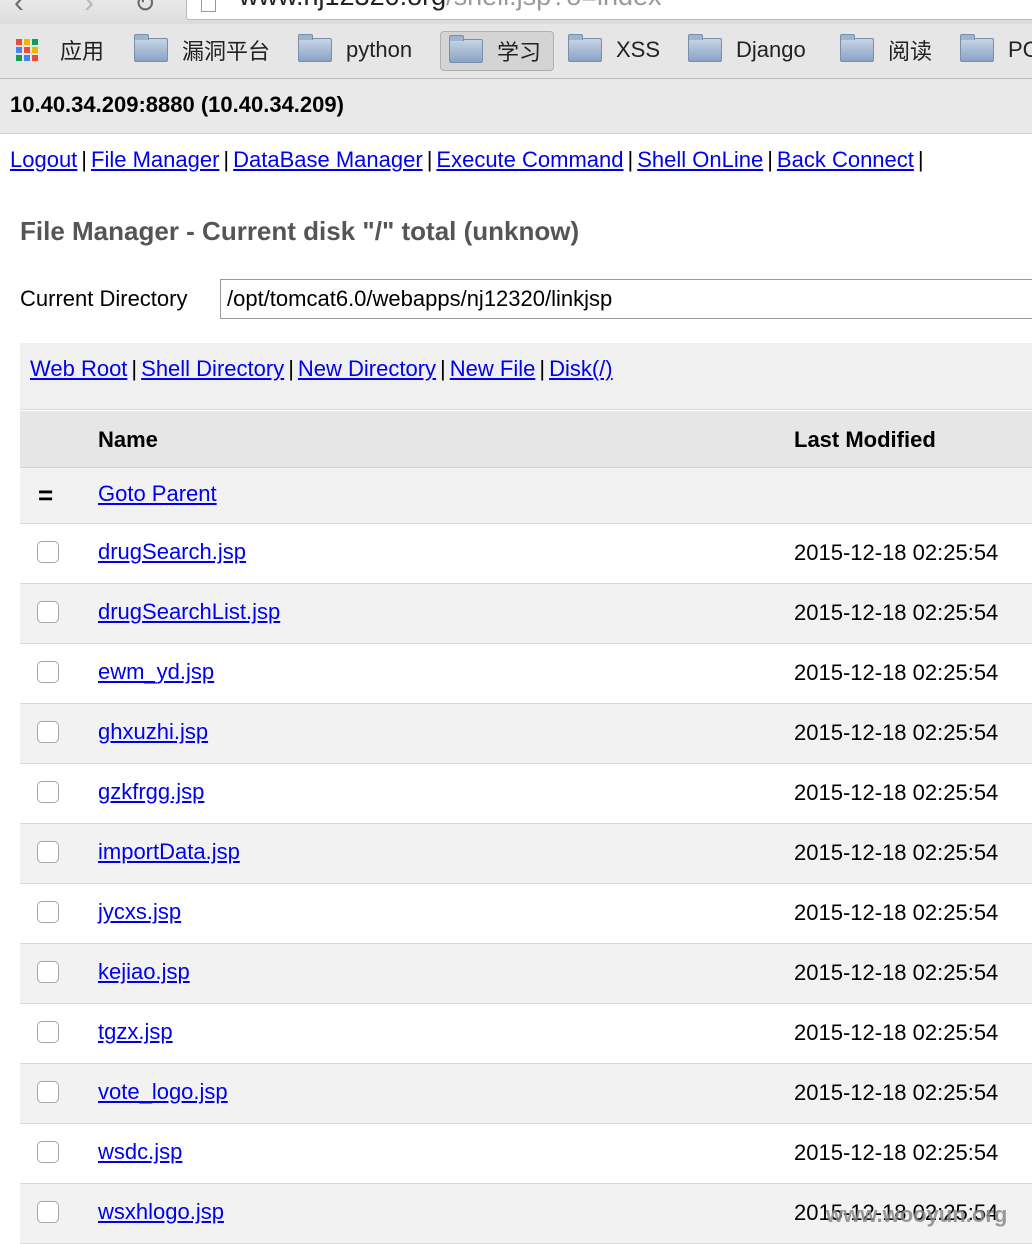  What do you see at coordinates (700, 159) in the screenshot?
I see `shell-online-link: Shell OnLine` at bounding box center [700, 159].